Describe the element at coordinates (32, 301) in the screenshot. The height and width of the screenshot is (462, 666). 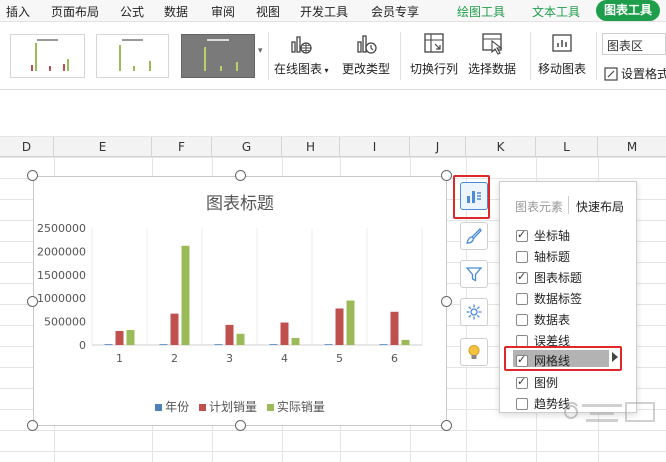
I see `resize-handle-ml` at that location.